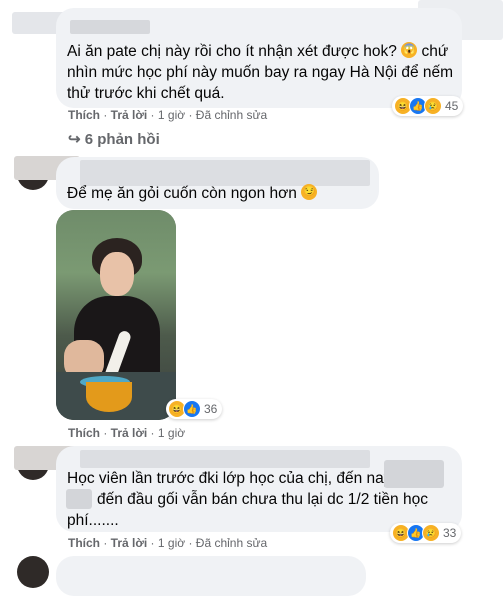 This screenshot has height=596, width=503. What do you see at coordinates (450, 533) in the screenshot?
I see `reaction-count: 33` at bounding box center [450, 533].